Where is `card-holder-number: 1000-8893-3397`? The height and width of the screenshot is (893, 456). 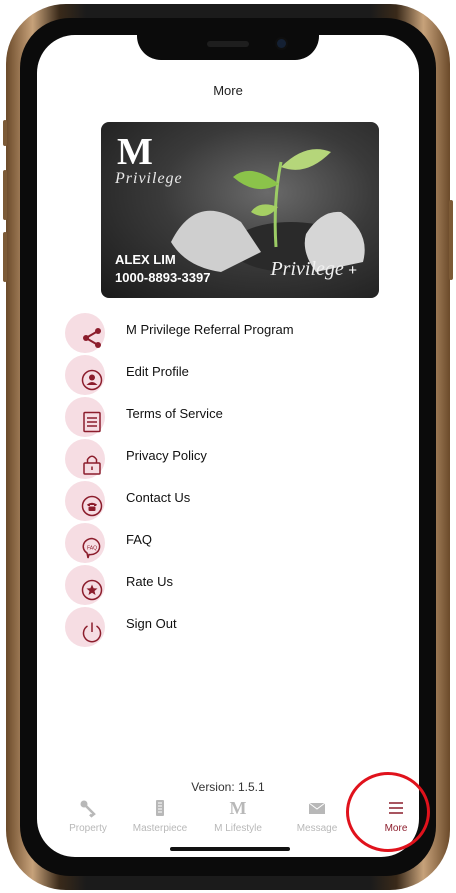
card-holder-number: 1000-8893-3397 is located at coordinates (163, 277).